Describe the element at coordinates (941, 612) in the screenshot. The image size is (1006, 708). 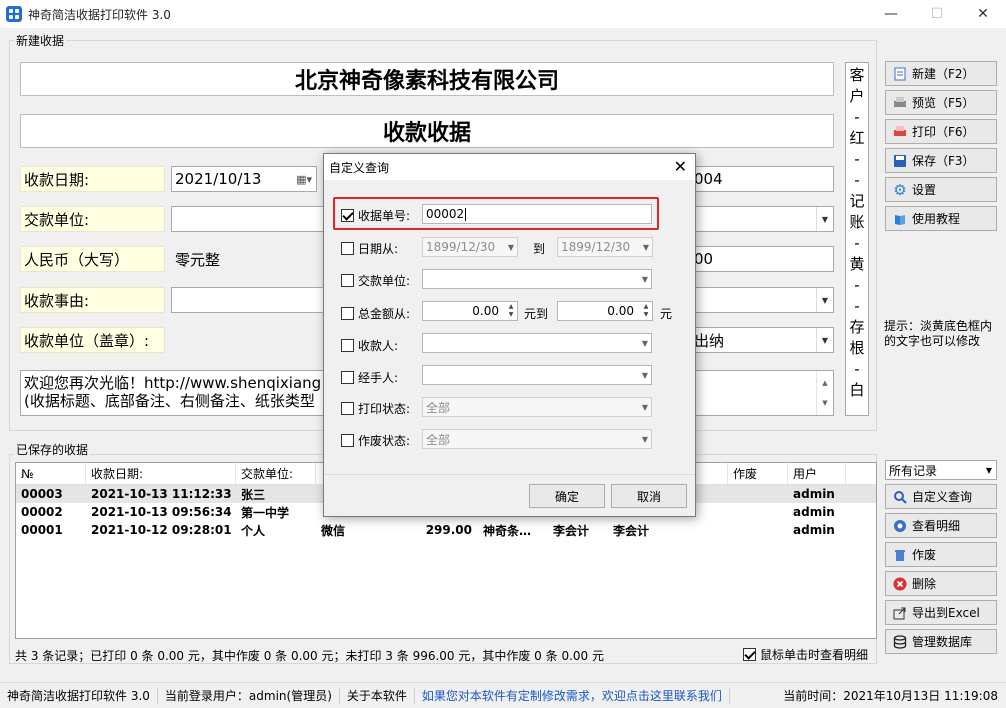
I see `export-excel-button: 导出到Excel` at that location.